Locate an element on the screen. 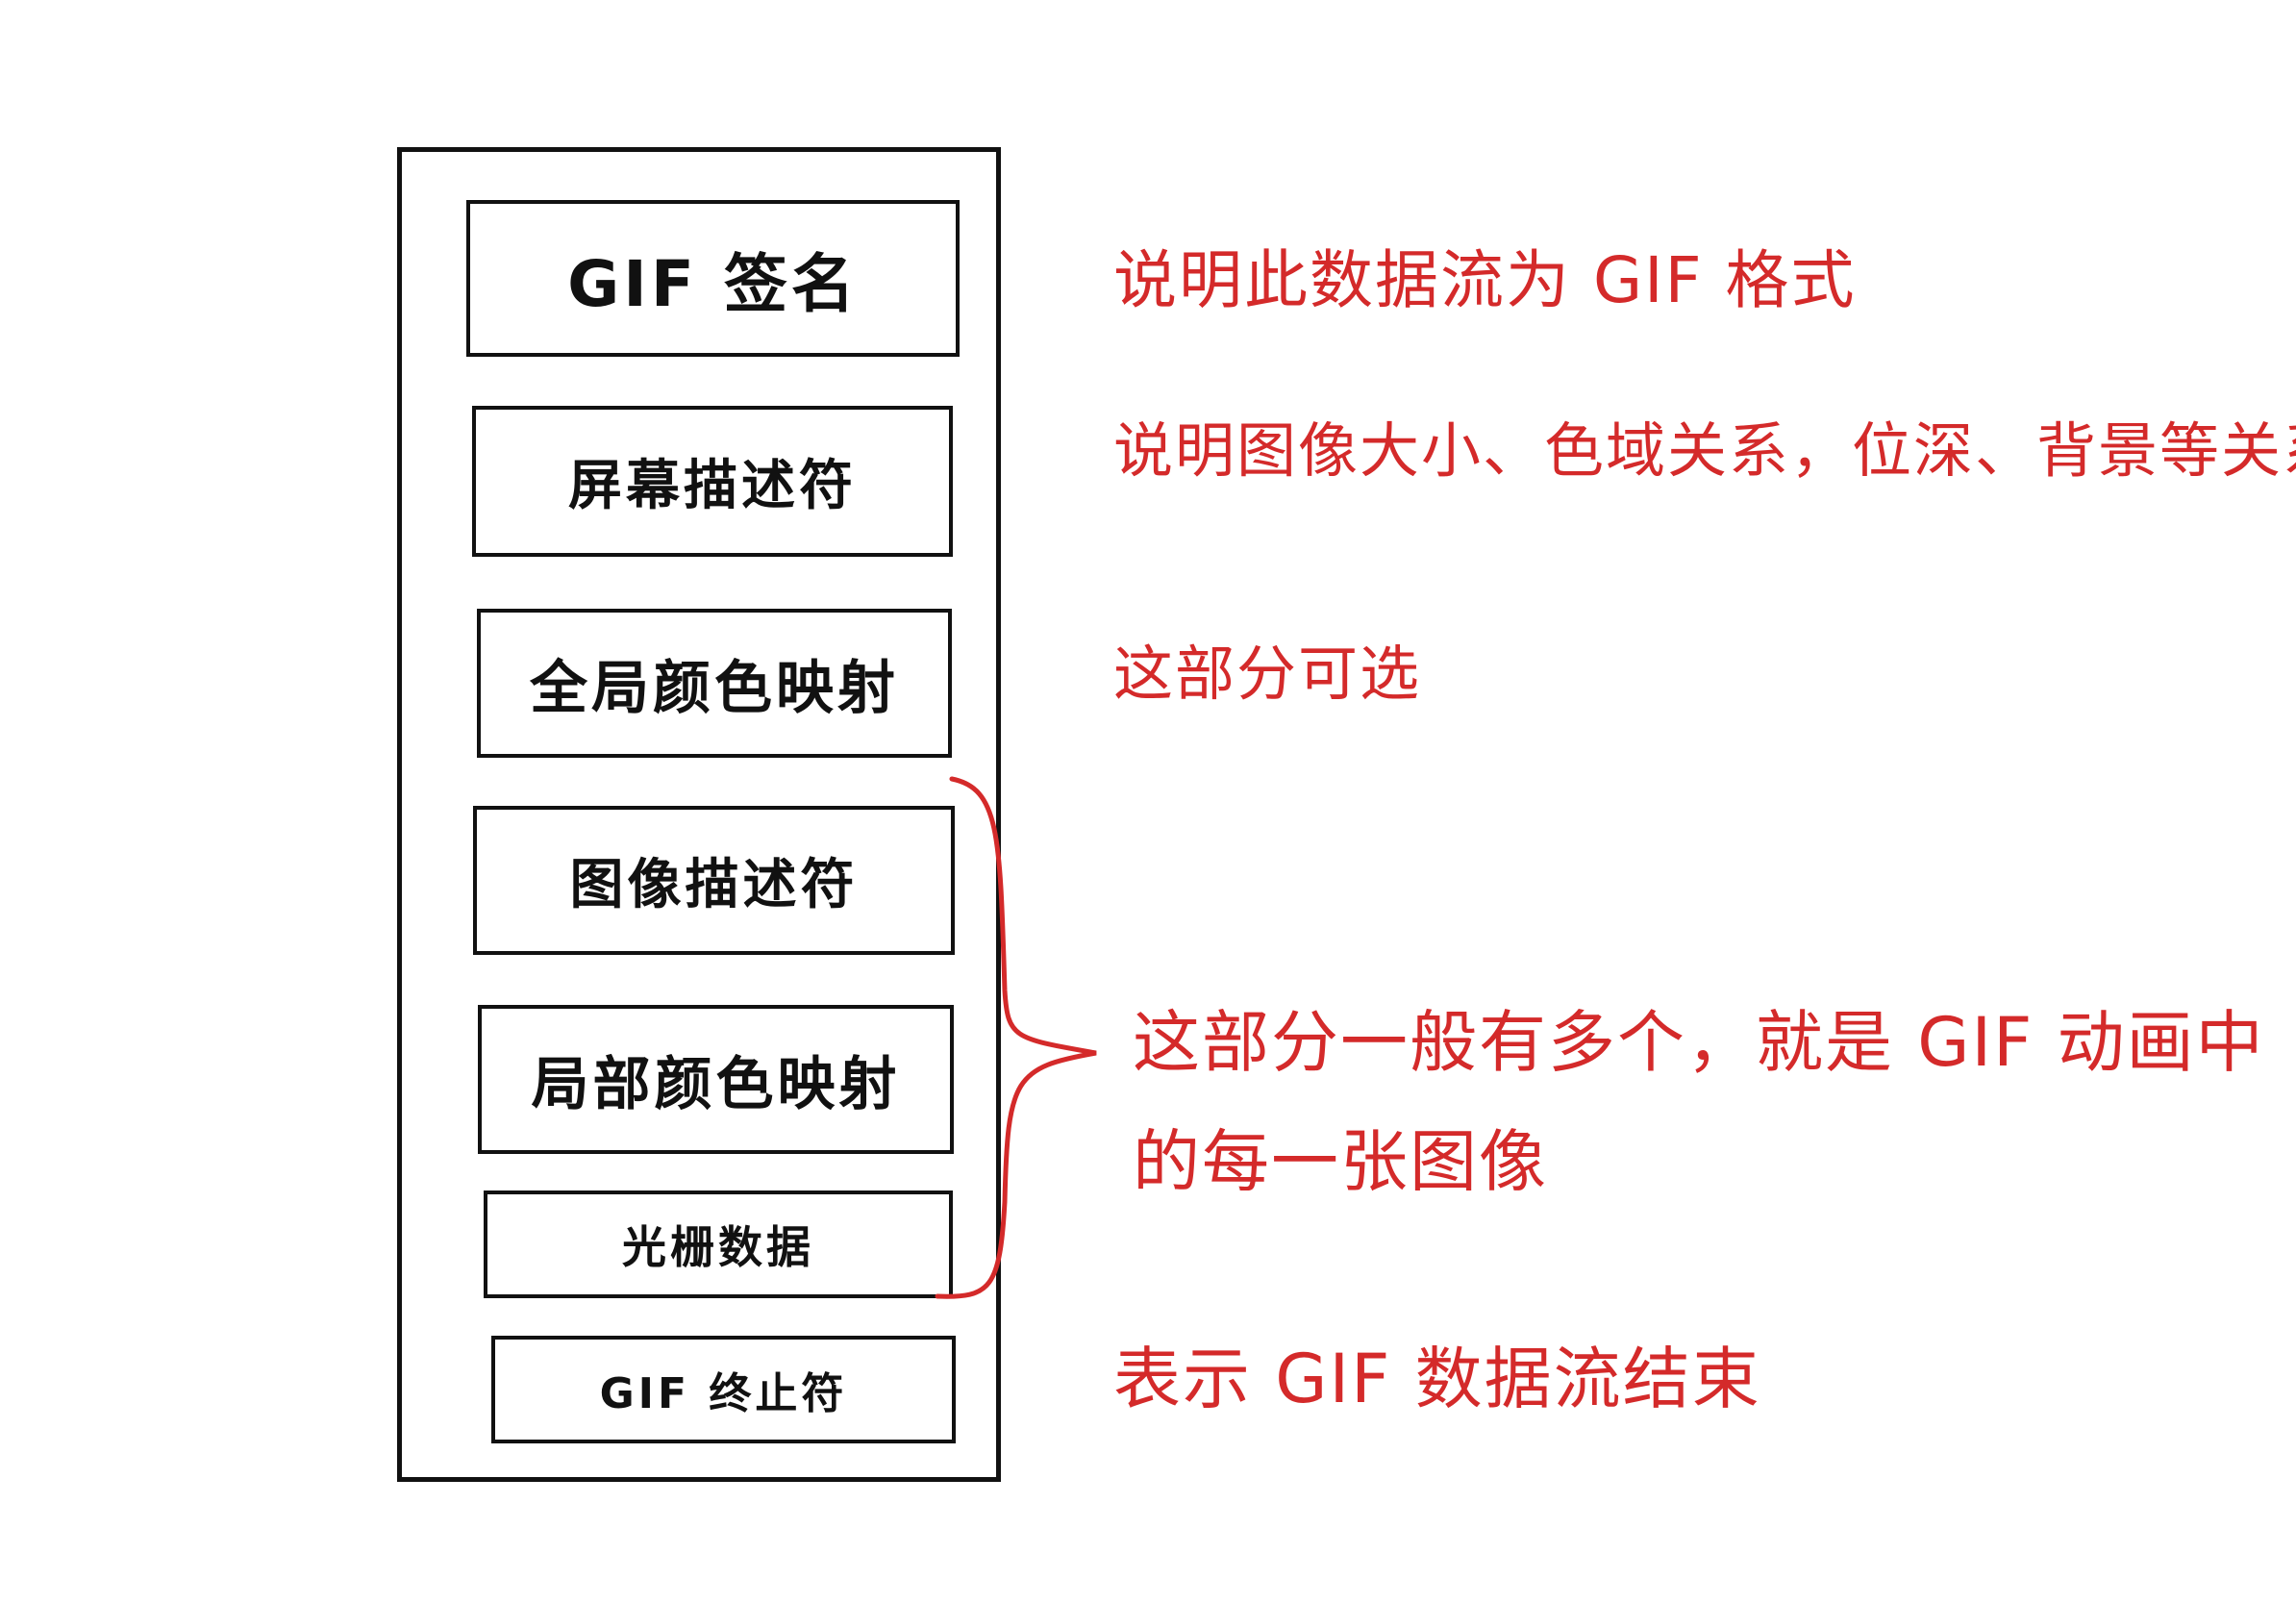  gif-signature-block: GIF 签名 is located at coordinates (713, 278).